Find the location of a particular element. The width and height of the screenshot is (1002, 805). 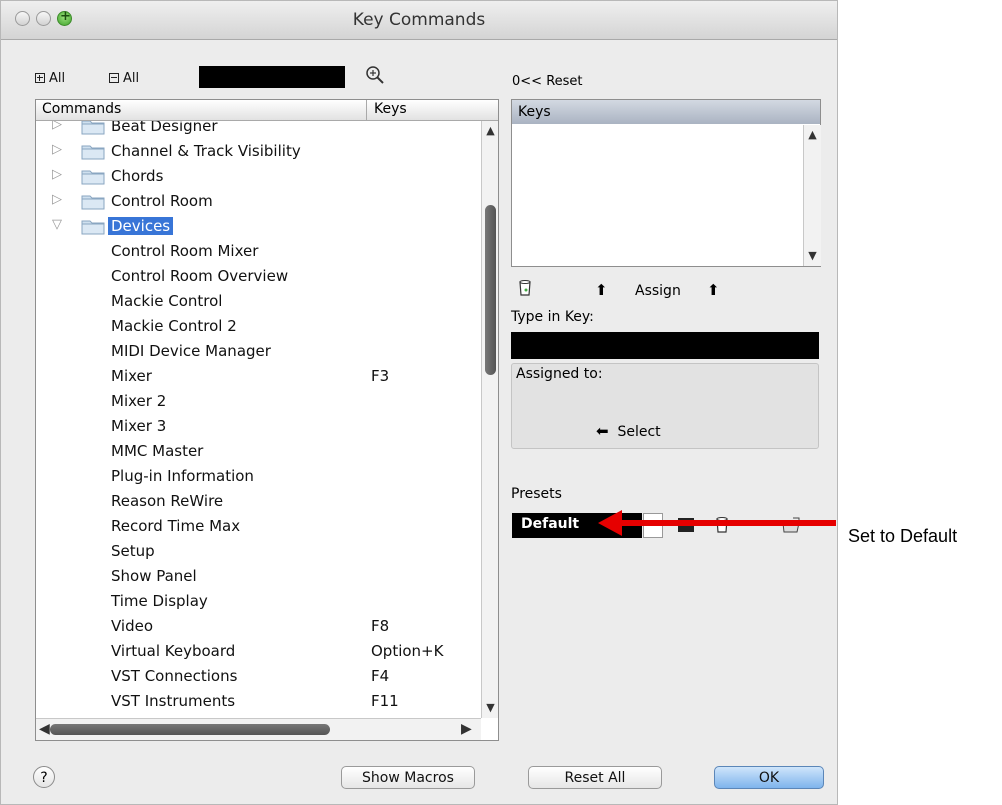

assign-button: Assign is located at coordinates (658, 291).